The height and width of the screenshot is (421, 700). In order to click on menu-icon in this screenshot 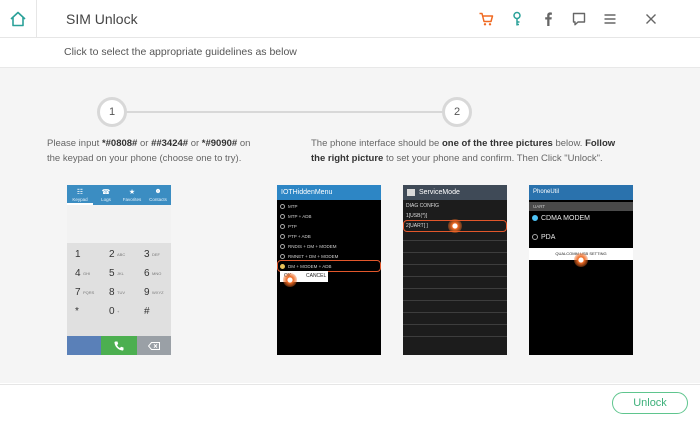, I will do `click(610, 19)`.